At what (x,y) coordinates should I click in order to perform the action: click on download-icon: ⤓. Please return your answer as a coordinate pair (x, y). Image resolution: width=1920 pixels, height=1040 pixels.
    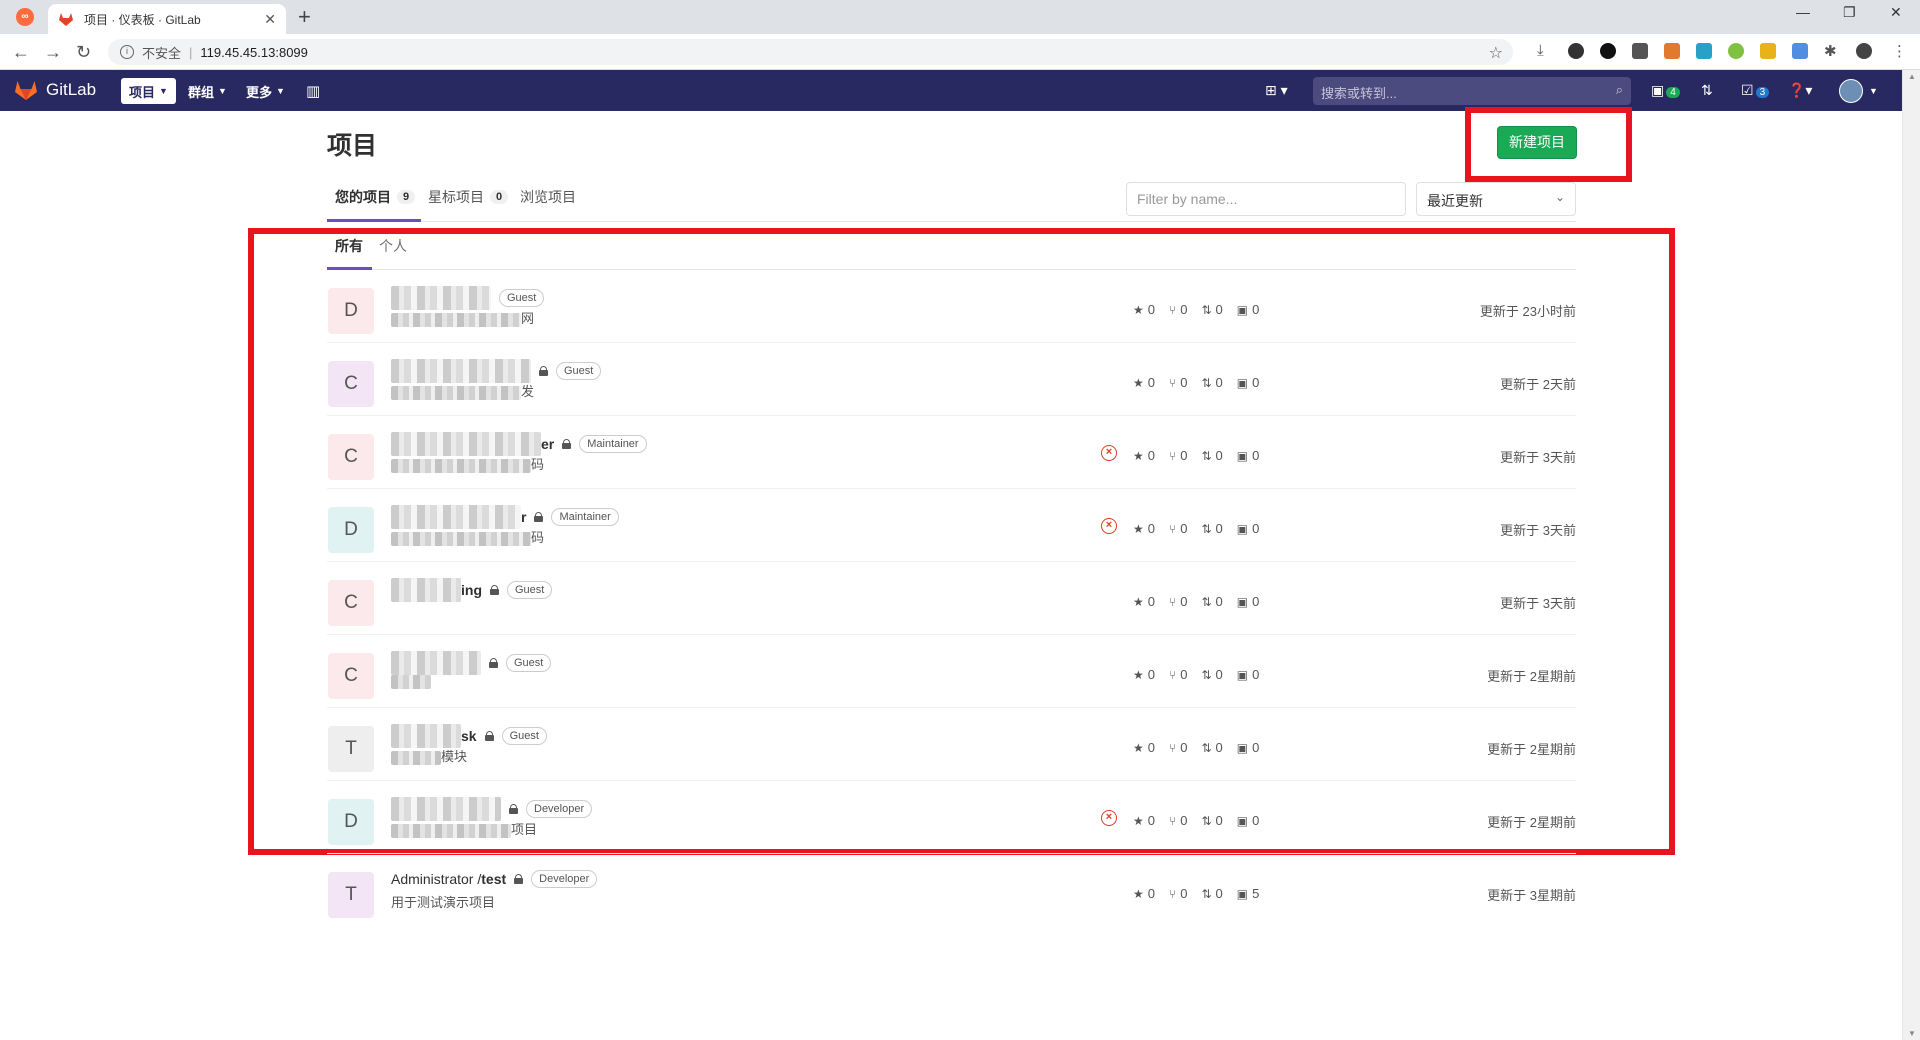
    Looking at the image, I should click on (1540, 50).